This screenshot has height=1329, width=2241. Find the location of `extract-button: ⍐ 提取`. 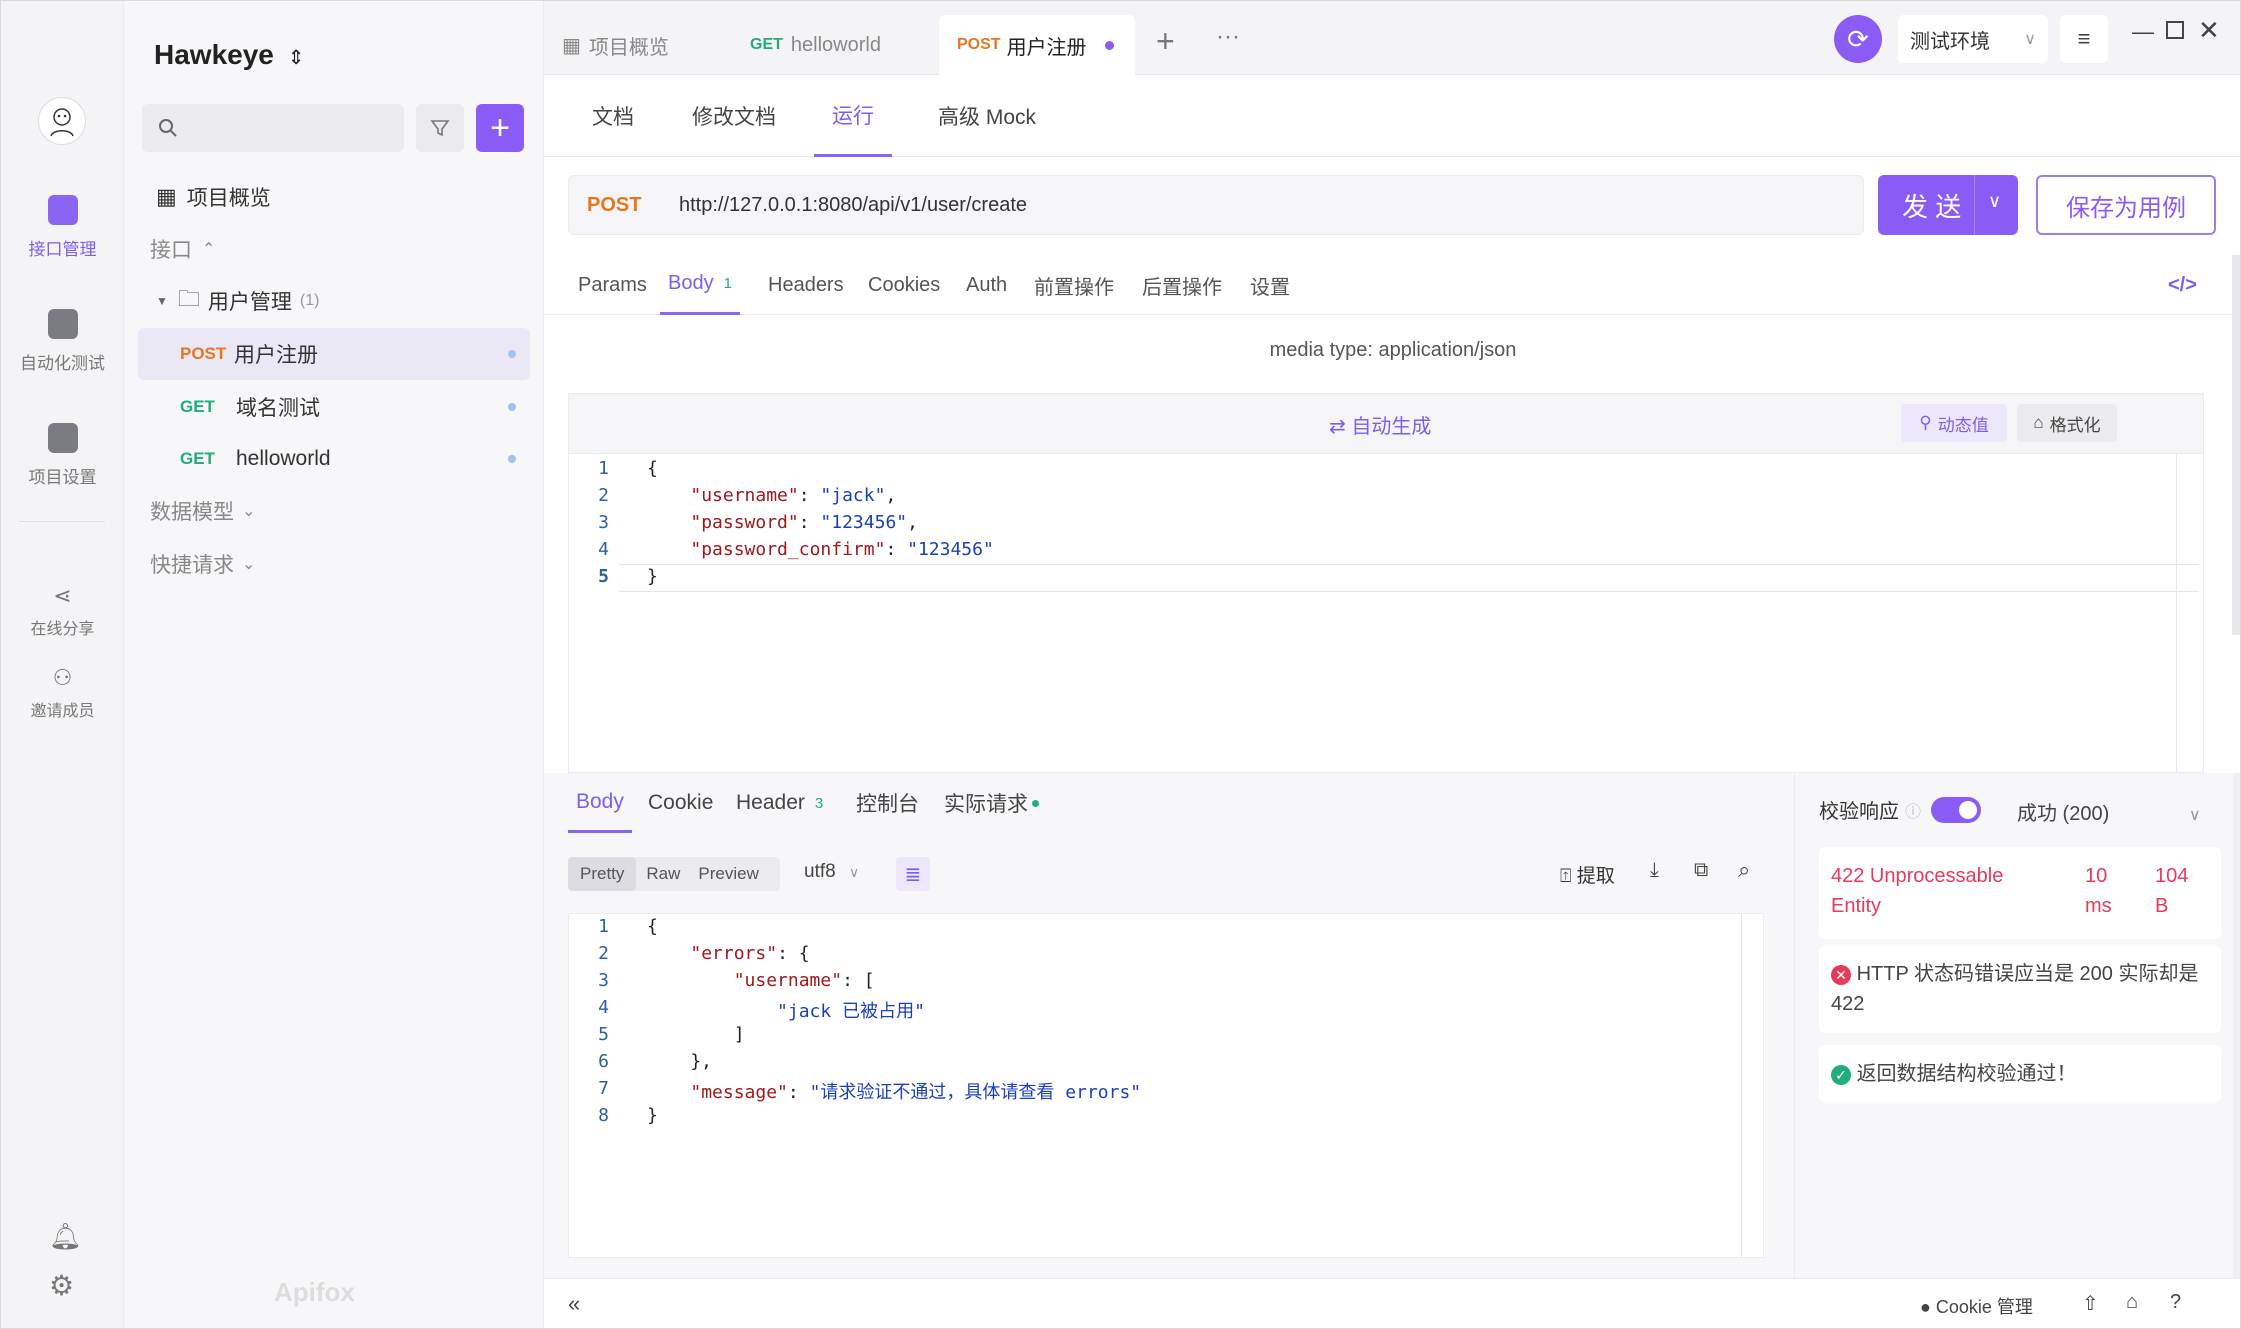

extract-button: ⍐ 提取 is located at coordinates (1587, 874).